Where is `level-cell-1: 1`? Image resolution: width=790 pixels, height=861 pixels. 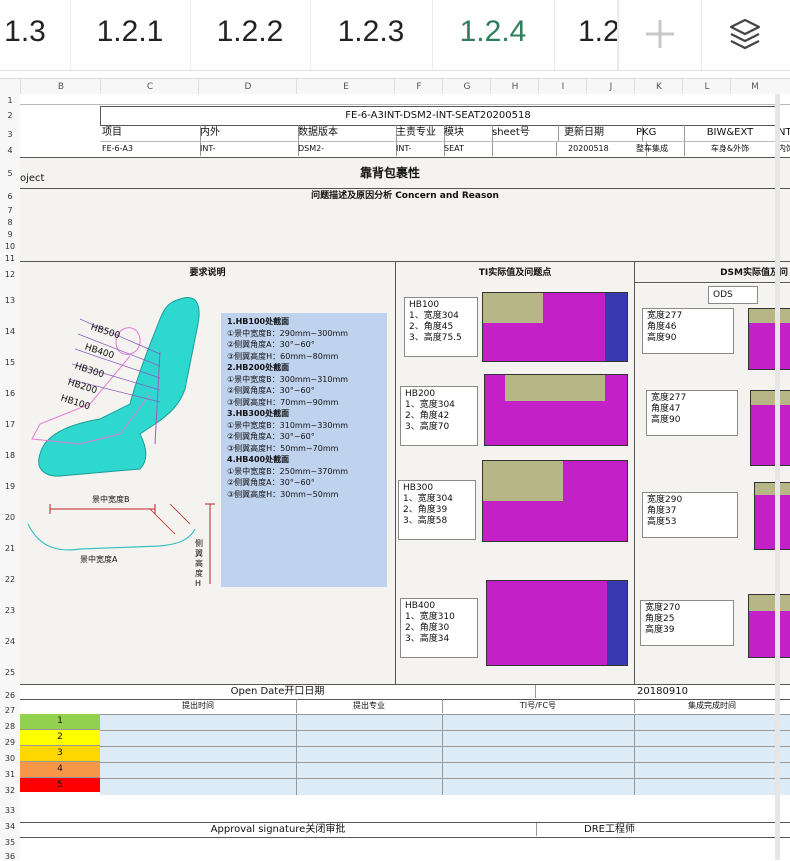
level-cell-1: 1 is located at coordinates (60, 722).